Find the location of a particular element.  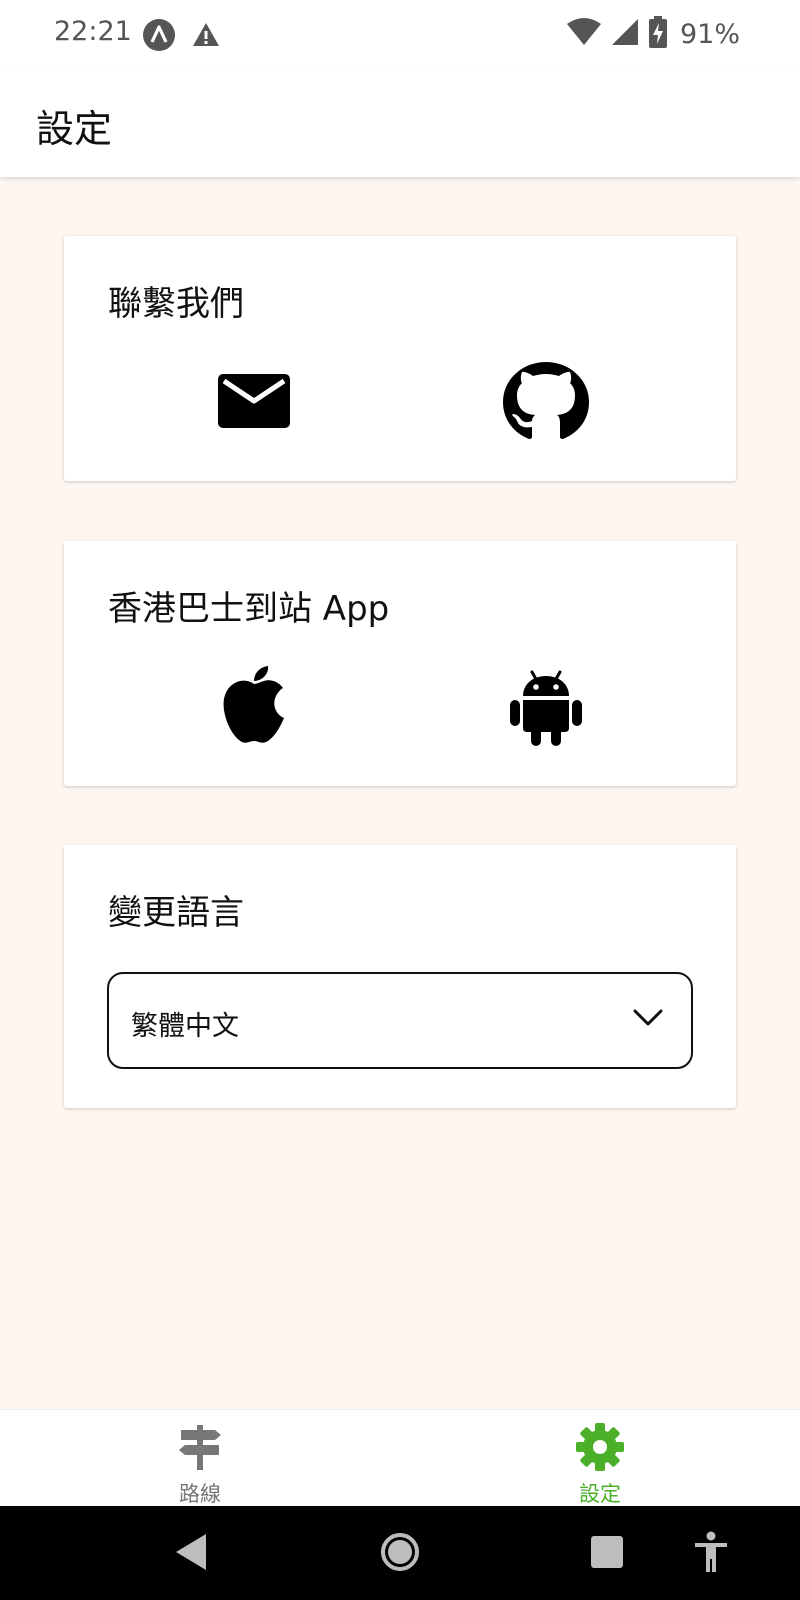

nav-item-settings: 設定 is located at coordinates (600, 1458).